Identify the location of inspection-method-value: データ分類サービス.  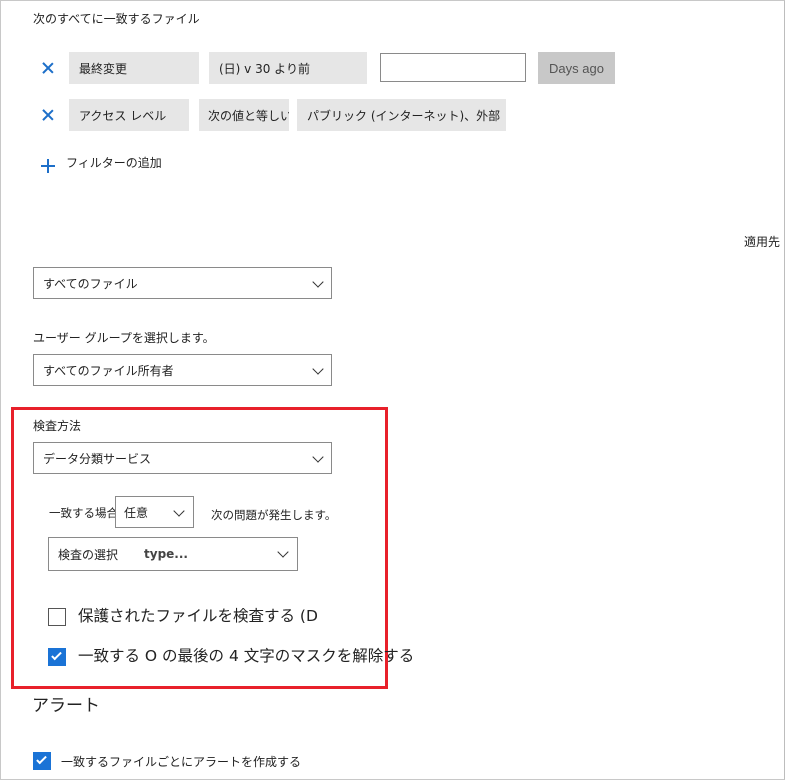
(97, 458).